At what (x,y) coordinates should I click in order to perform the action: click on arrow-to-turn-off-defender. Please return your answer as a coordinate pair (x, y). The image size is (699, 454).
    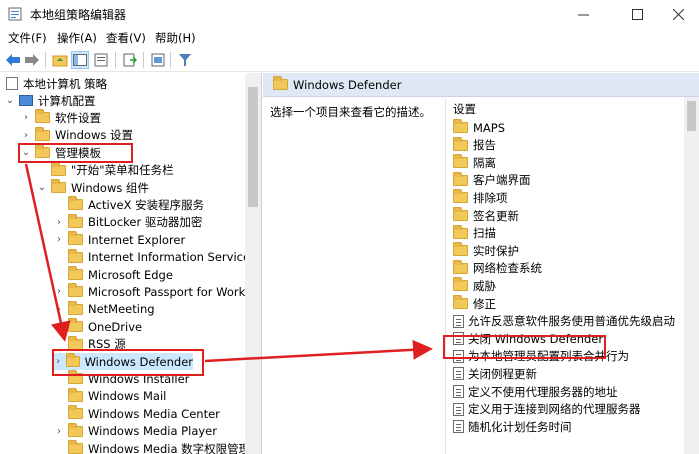
    Looking at the image, I should click on (318, 351).